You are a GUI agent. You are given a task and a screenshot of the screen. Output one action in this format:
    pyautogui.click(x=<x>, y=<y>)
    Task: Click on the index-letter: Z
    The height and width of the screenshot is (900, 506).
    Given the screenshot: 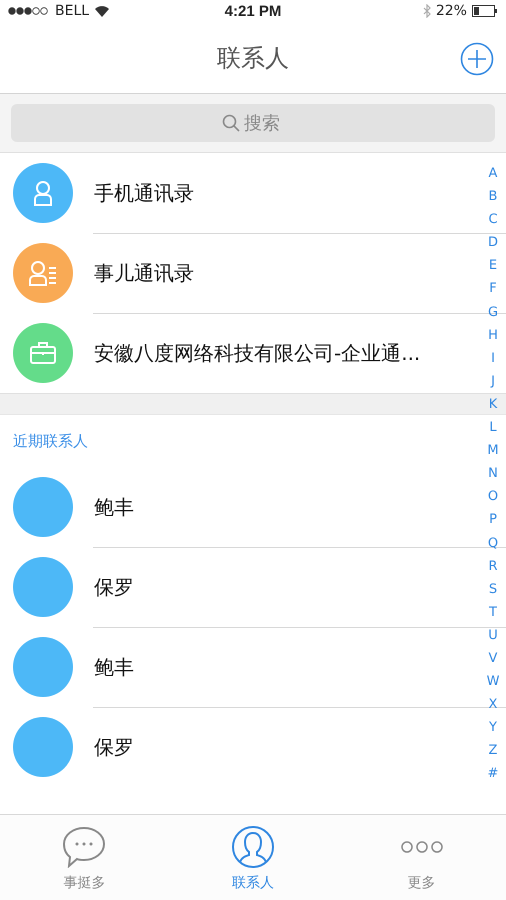 What is the action you would take?
    pyautogui.click(x=493, y=750)
    